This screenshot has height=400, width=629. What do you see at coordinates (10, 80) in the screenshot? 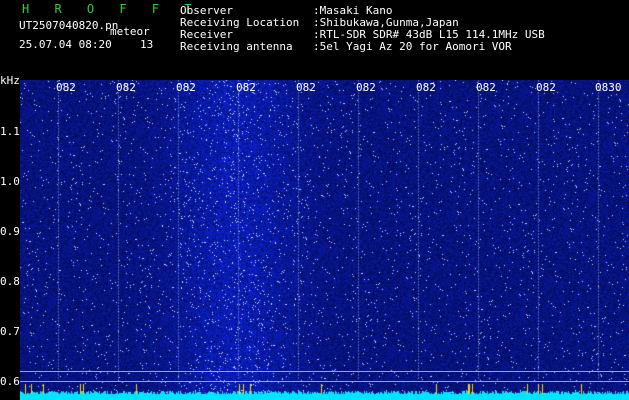
I see `y-axis-unit: kHz` at bounding box center [10, 80].